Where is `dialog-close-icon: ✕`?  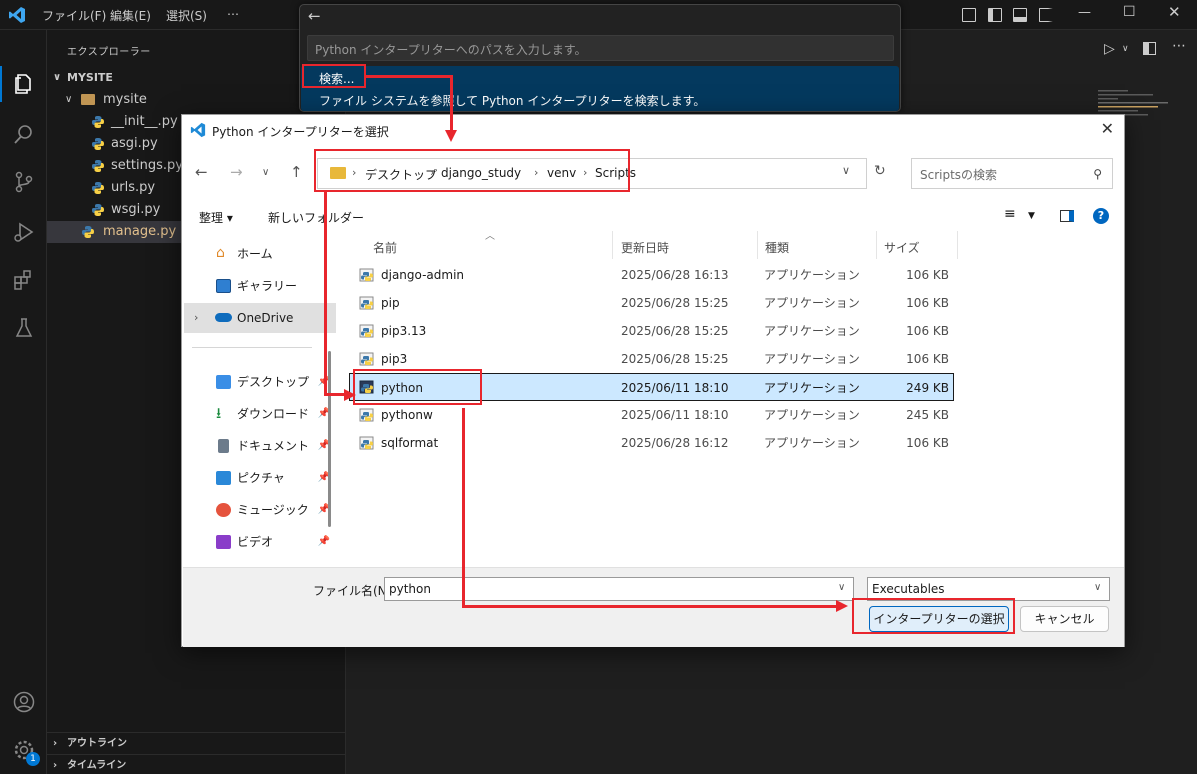 dialog-close-icon: ✕ is located at coordinates (1107, 128).